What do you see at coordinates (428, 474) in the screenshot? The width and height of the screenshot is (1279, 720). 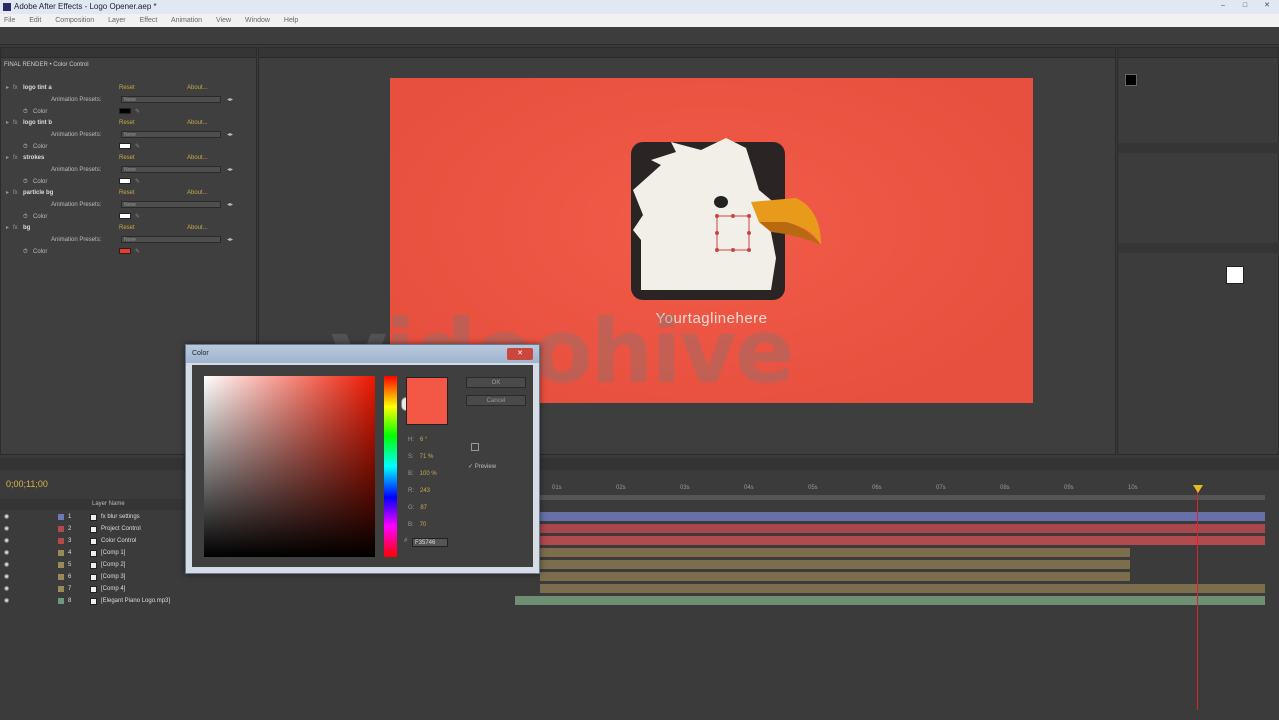 I see `color-field-value: 100 %` at bounding box center [428, 474].